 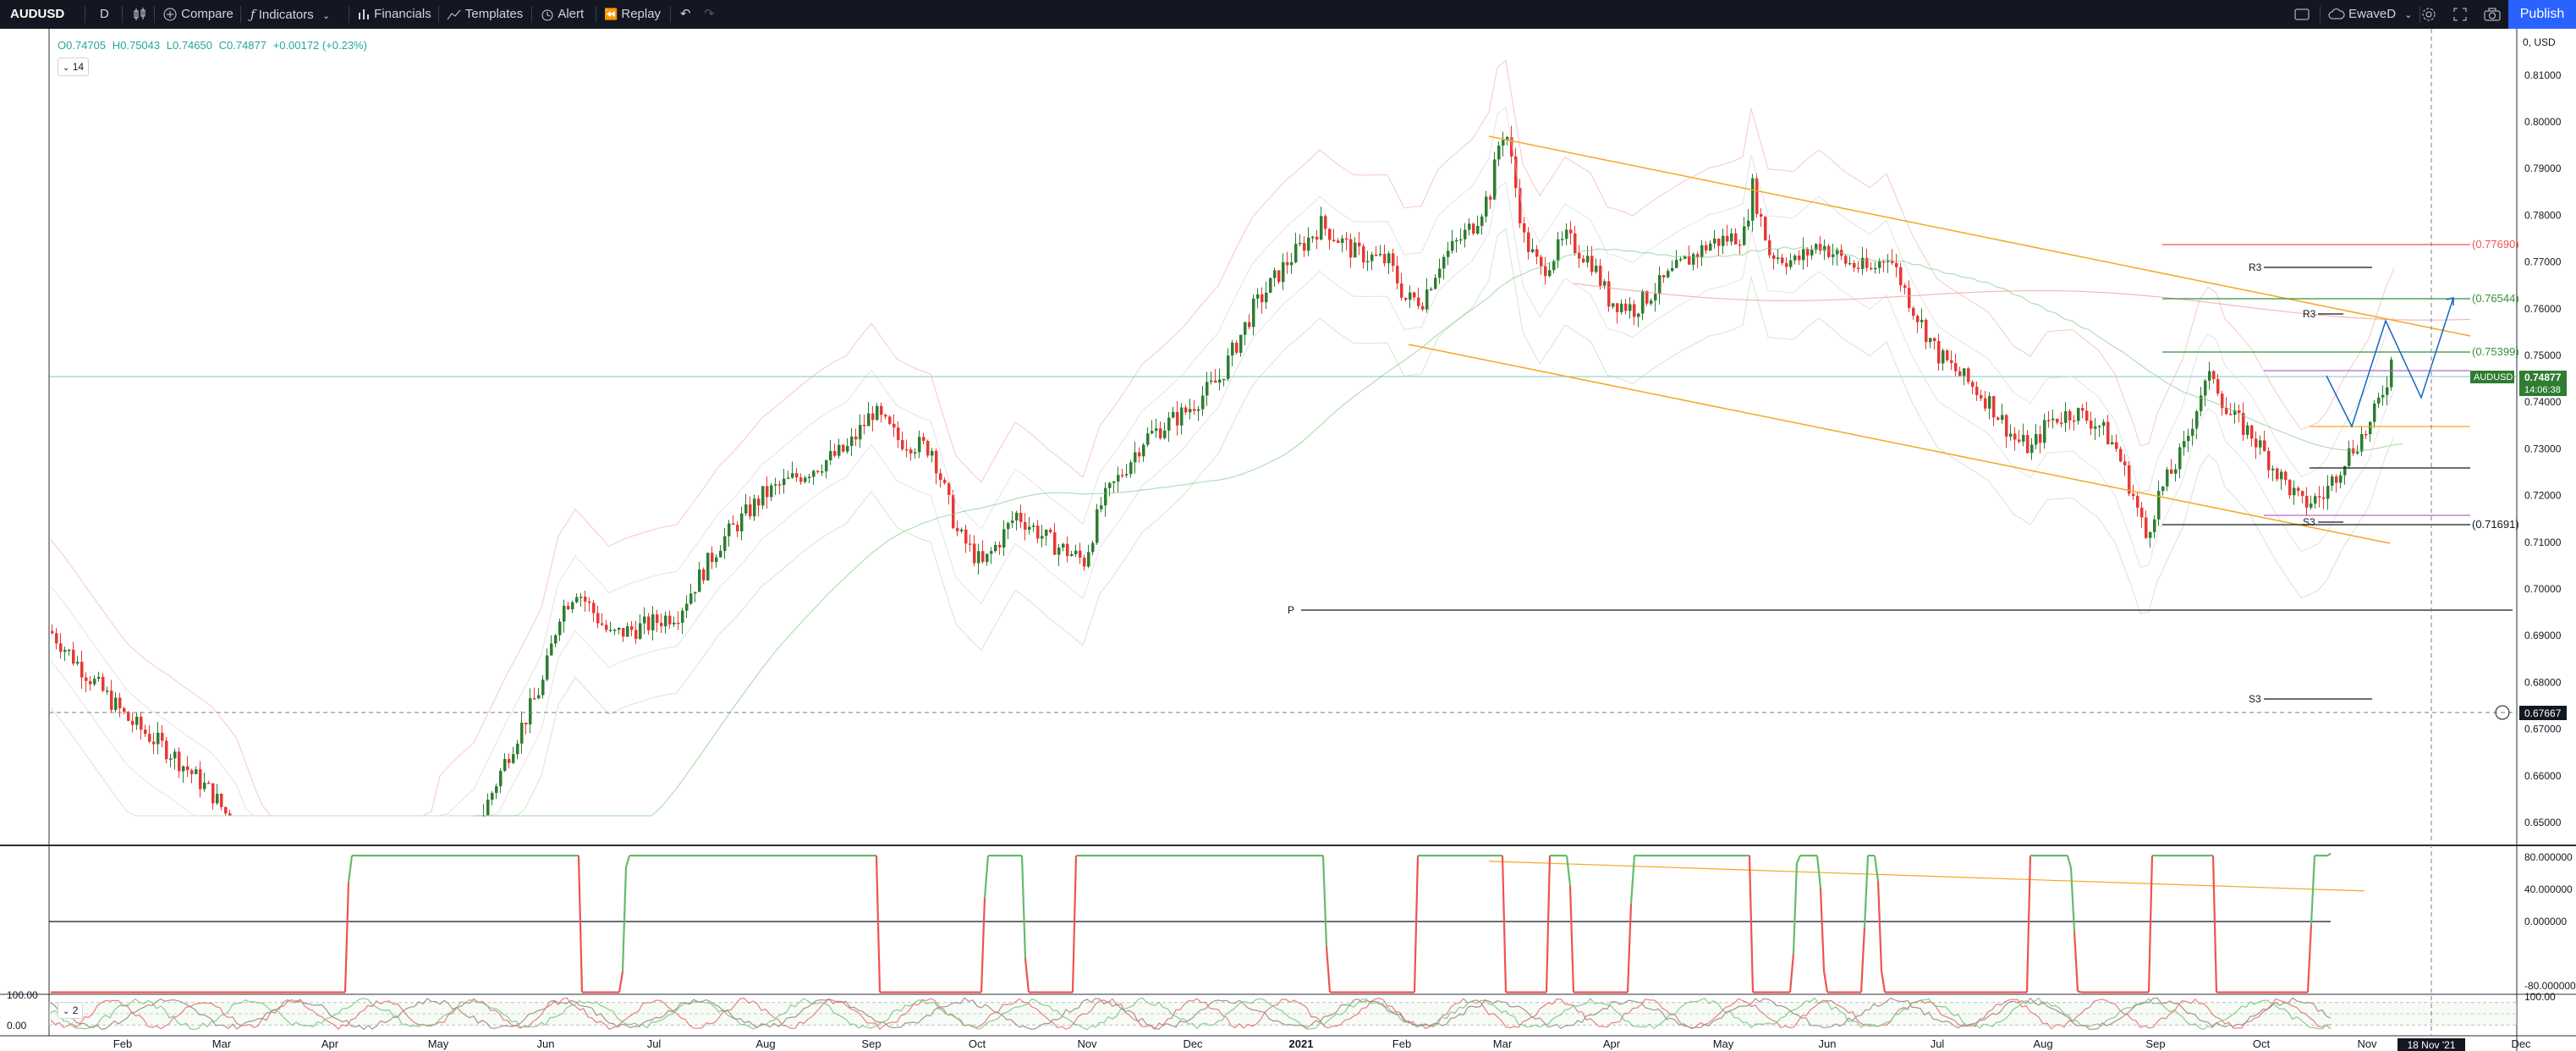 I want to click on redo-button: ↷, so click(x=709, y=15).